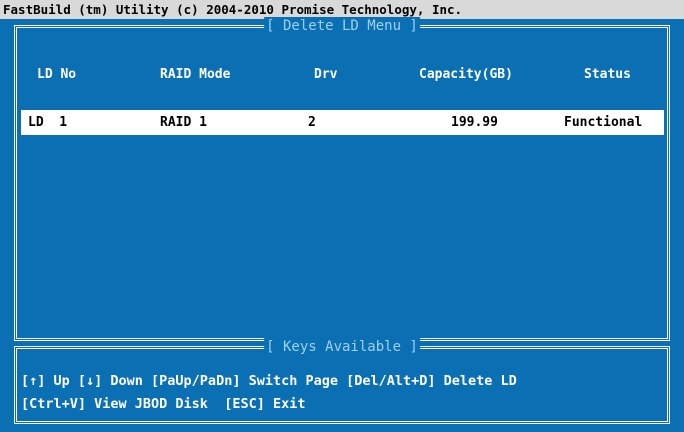 The height and width of the screenshot is (432, 684). I want to click on keys-help-line-2: [Ctrl+V] View JBOD Disk [ESC] Exit, so click(163, 404).